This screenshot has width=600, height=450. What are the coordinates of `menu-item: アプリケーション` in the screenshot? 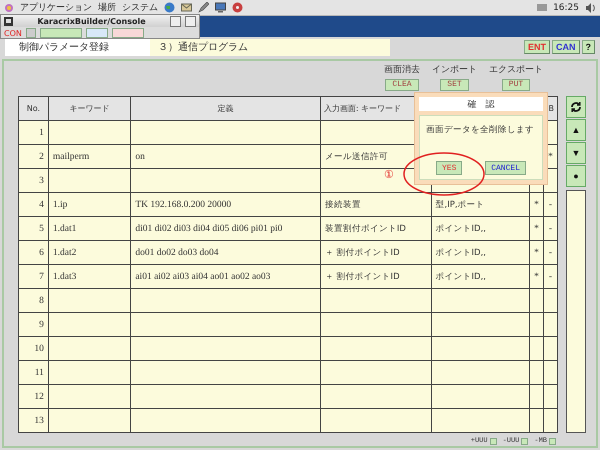 It's located at (56, 7).